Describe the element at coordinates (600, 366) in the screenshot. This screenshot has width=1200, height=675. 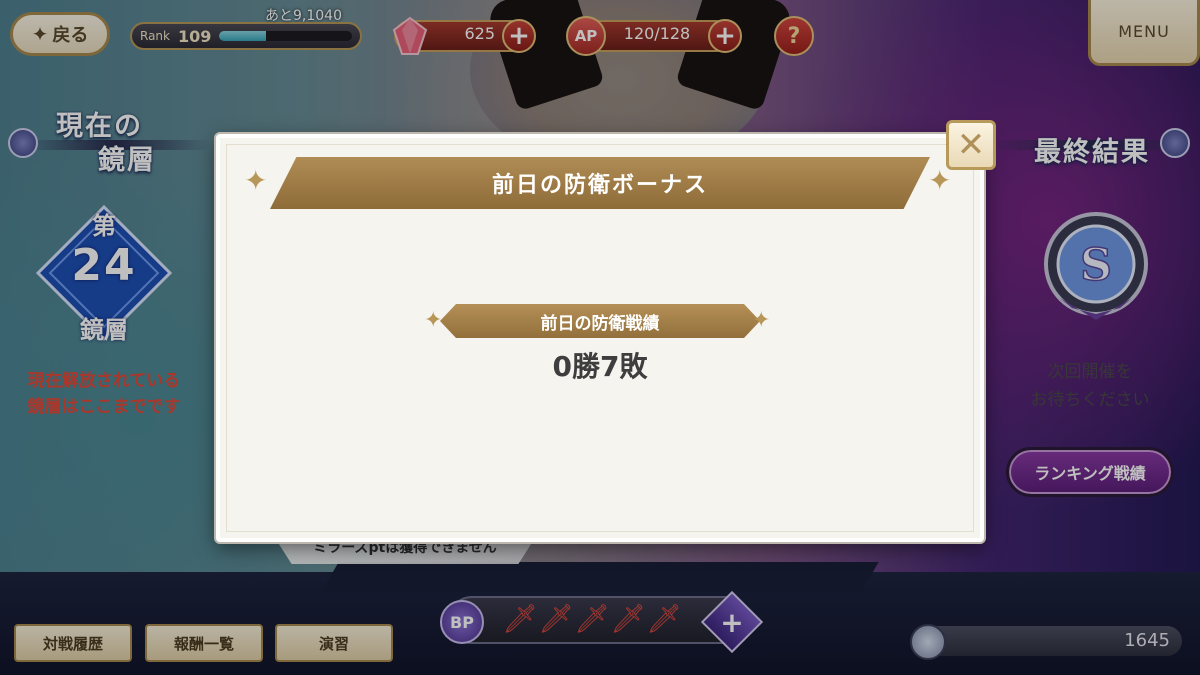
I see `defense-record-value: 0勝7敗` at that location.